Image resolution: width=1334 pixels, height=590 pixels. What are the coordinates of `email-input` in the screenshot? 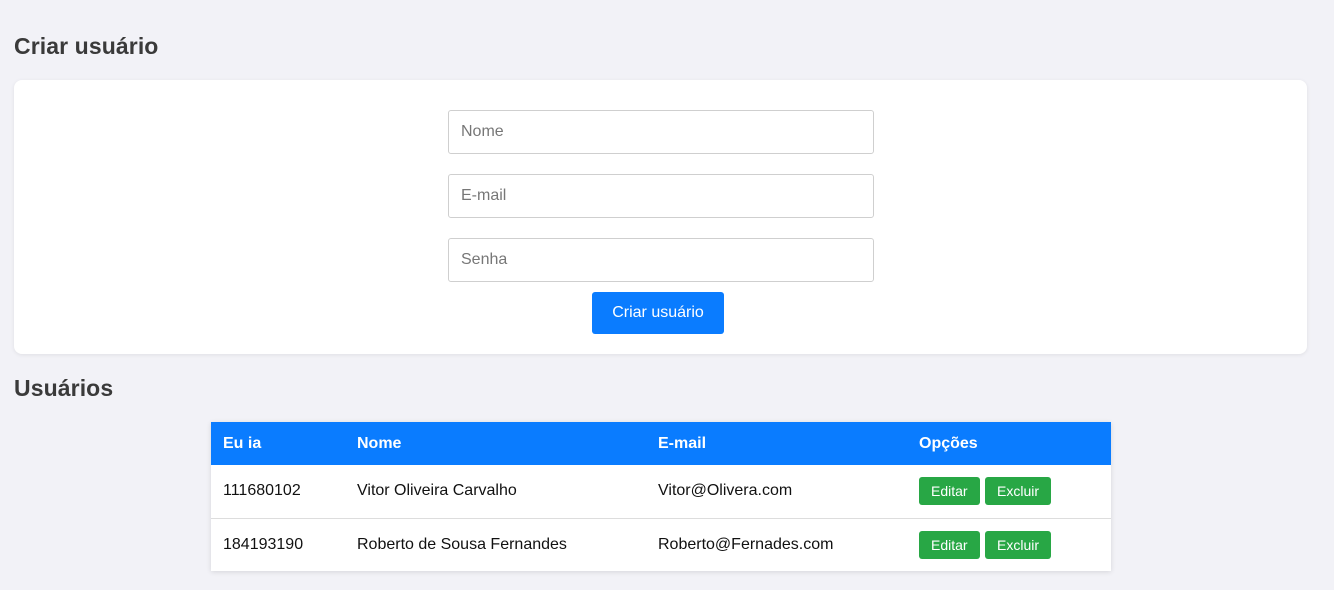 It's located at (661, 196).